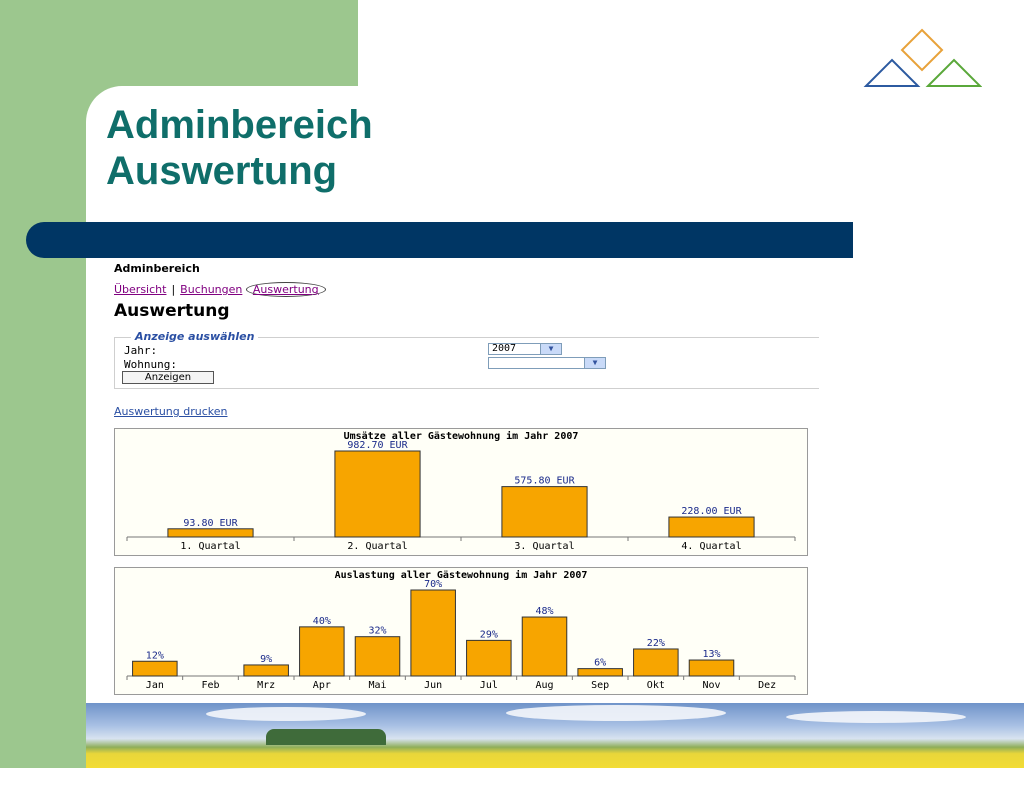  Describe the element at coordinates (544, 685) in the screenshot. I see `x-tick-label: Aug` at that location.